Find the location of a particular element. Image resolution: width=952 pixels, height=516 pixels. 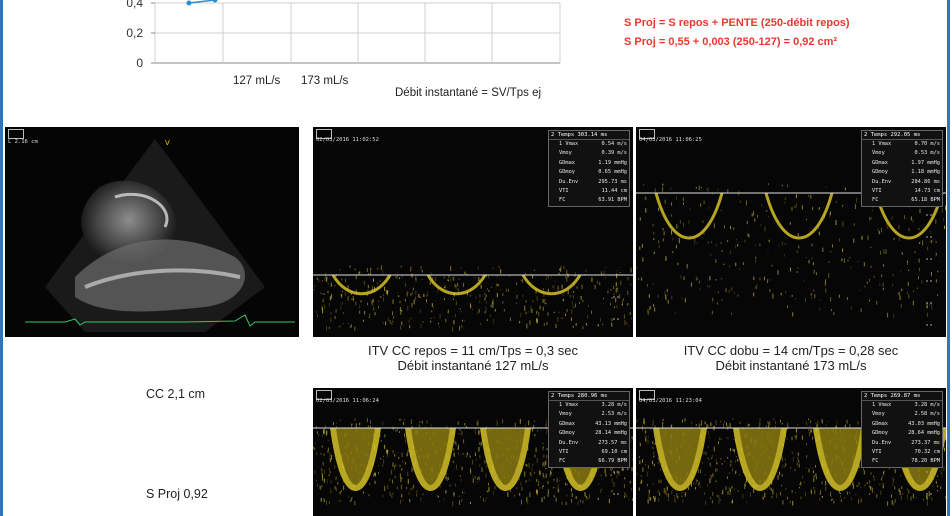

panel1-header: L 2.16 cm is located at coordinates (23, 142).